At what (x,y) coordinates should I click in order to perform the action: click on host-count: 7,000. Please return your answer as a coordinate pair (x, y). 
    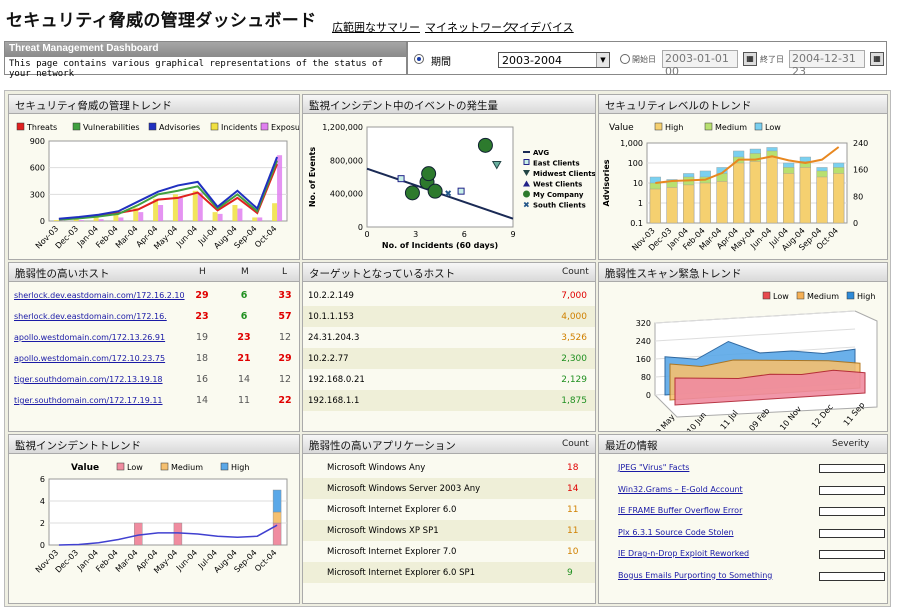
    Looking at the image, I should click on (574, 296).